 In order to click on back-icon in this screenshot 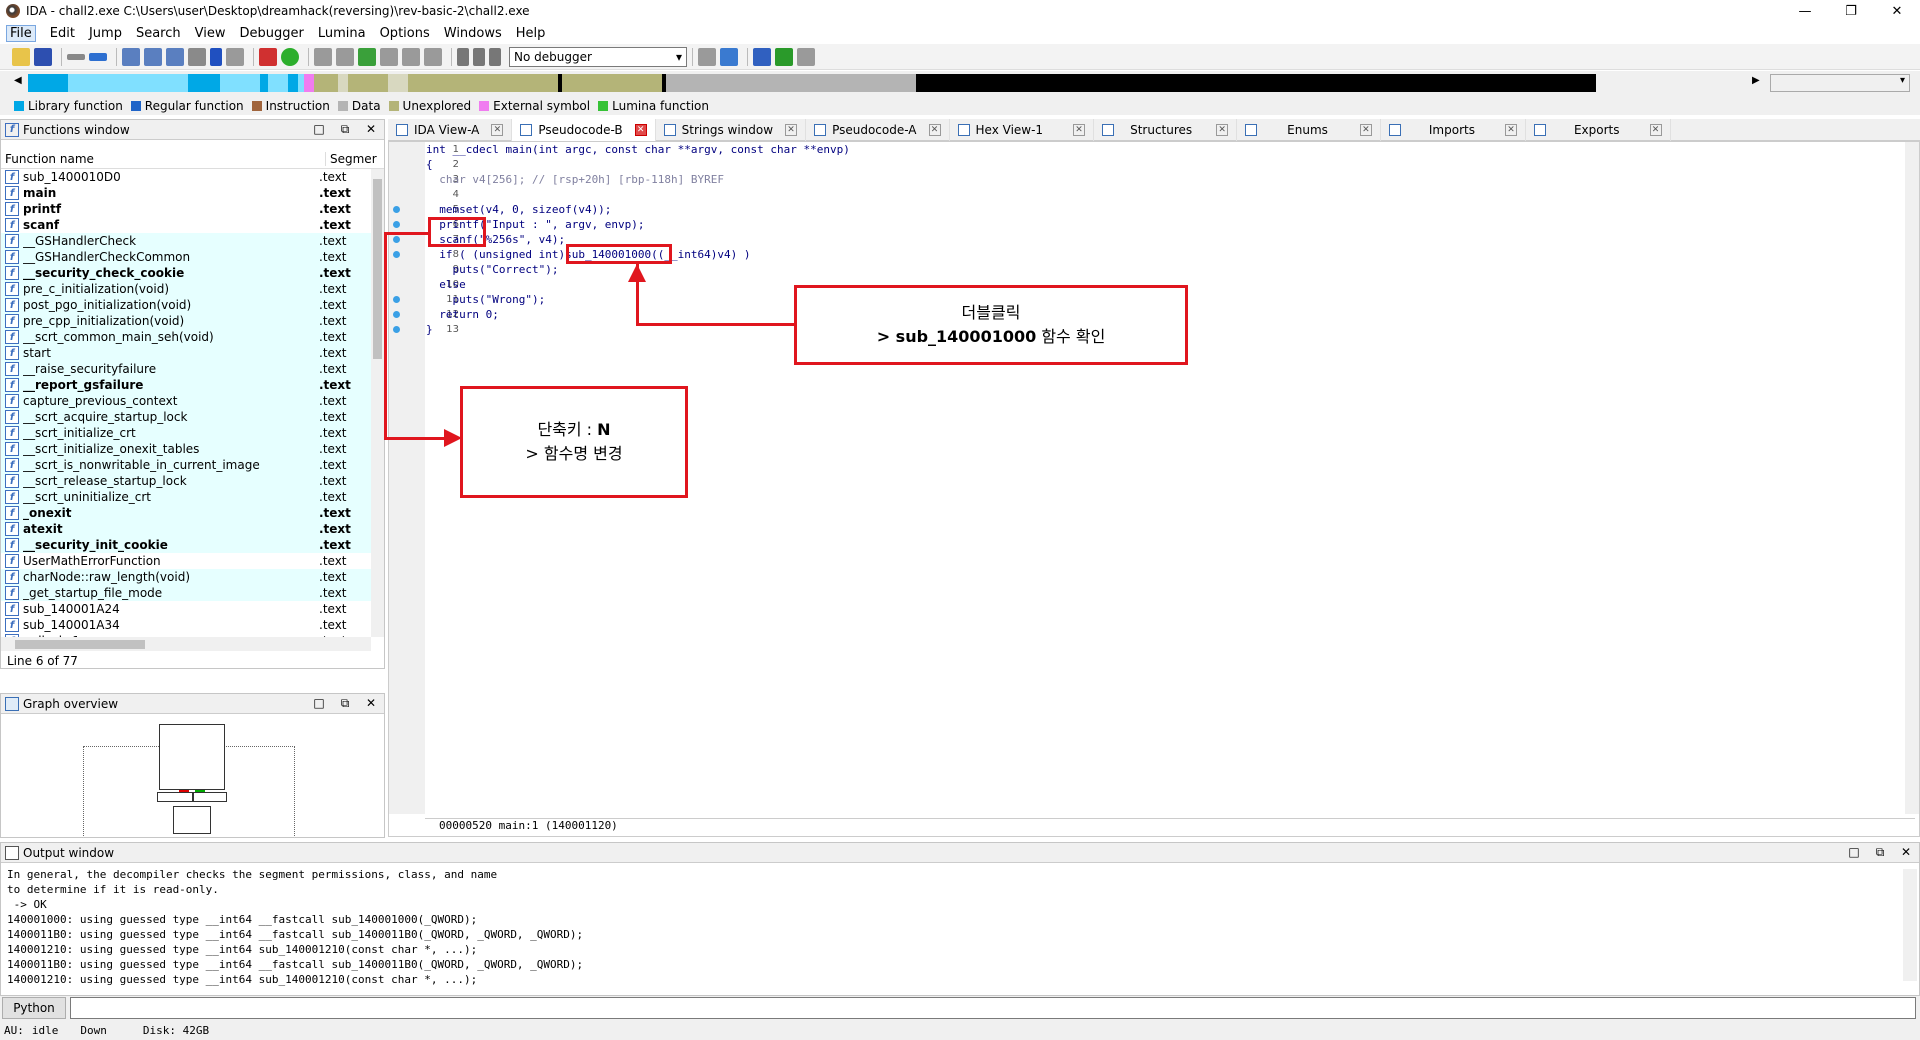, I will do `click(76, 56)`.